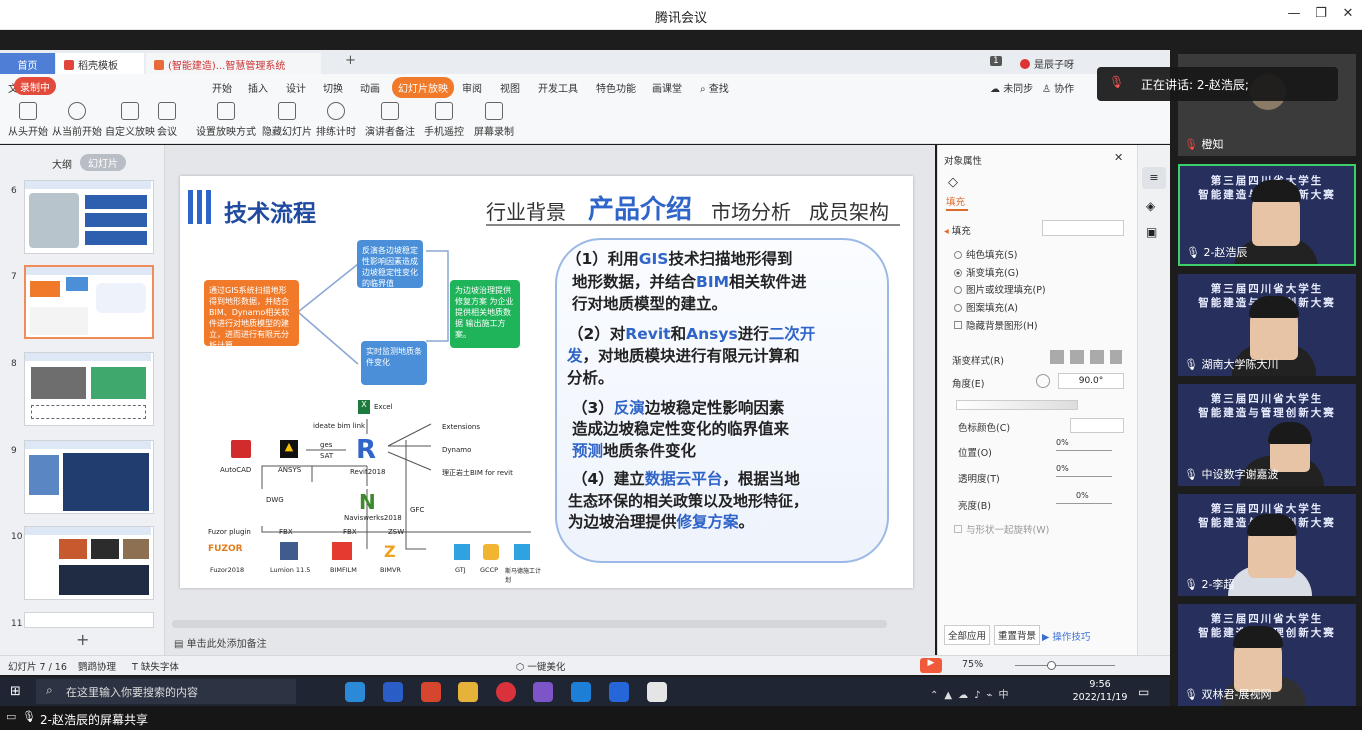 This screenshot has width=1362, height=730. I want to click on notification-icon: ▭, so click(1143, 692).